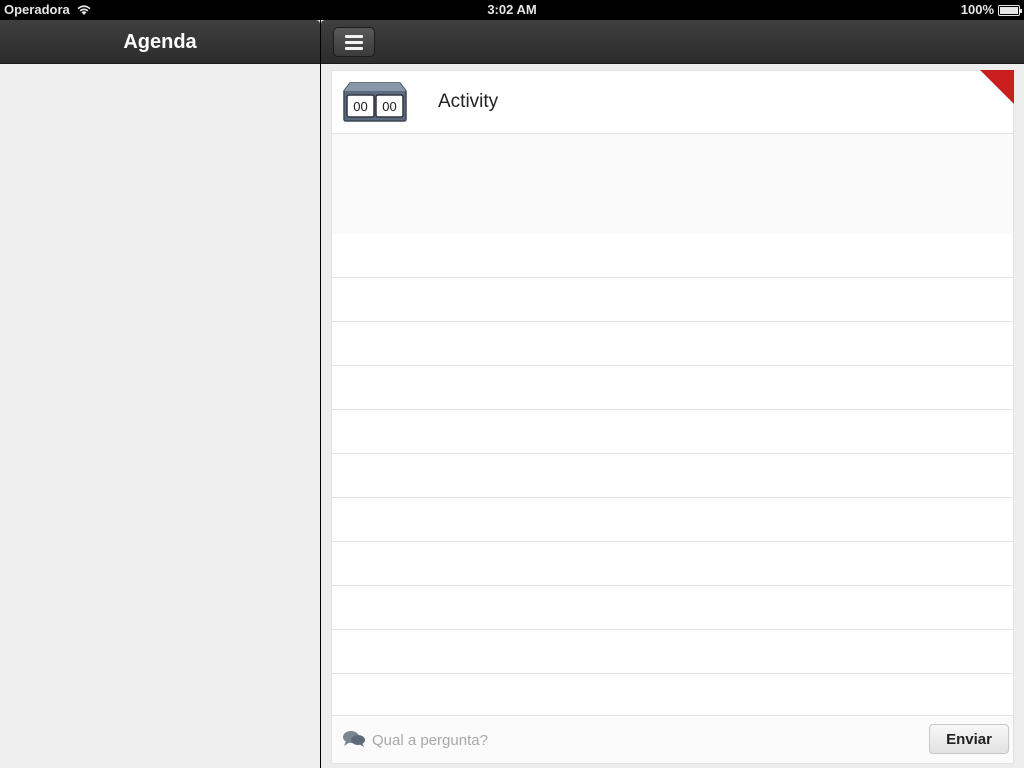 Image resolution: width=1024 pixels, height=768 pixels. Describe the element at coordinates (642, 740) in the screenshot. I see `question-input` at that location.